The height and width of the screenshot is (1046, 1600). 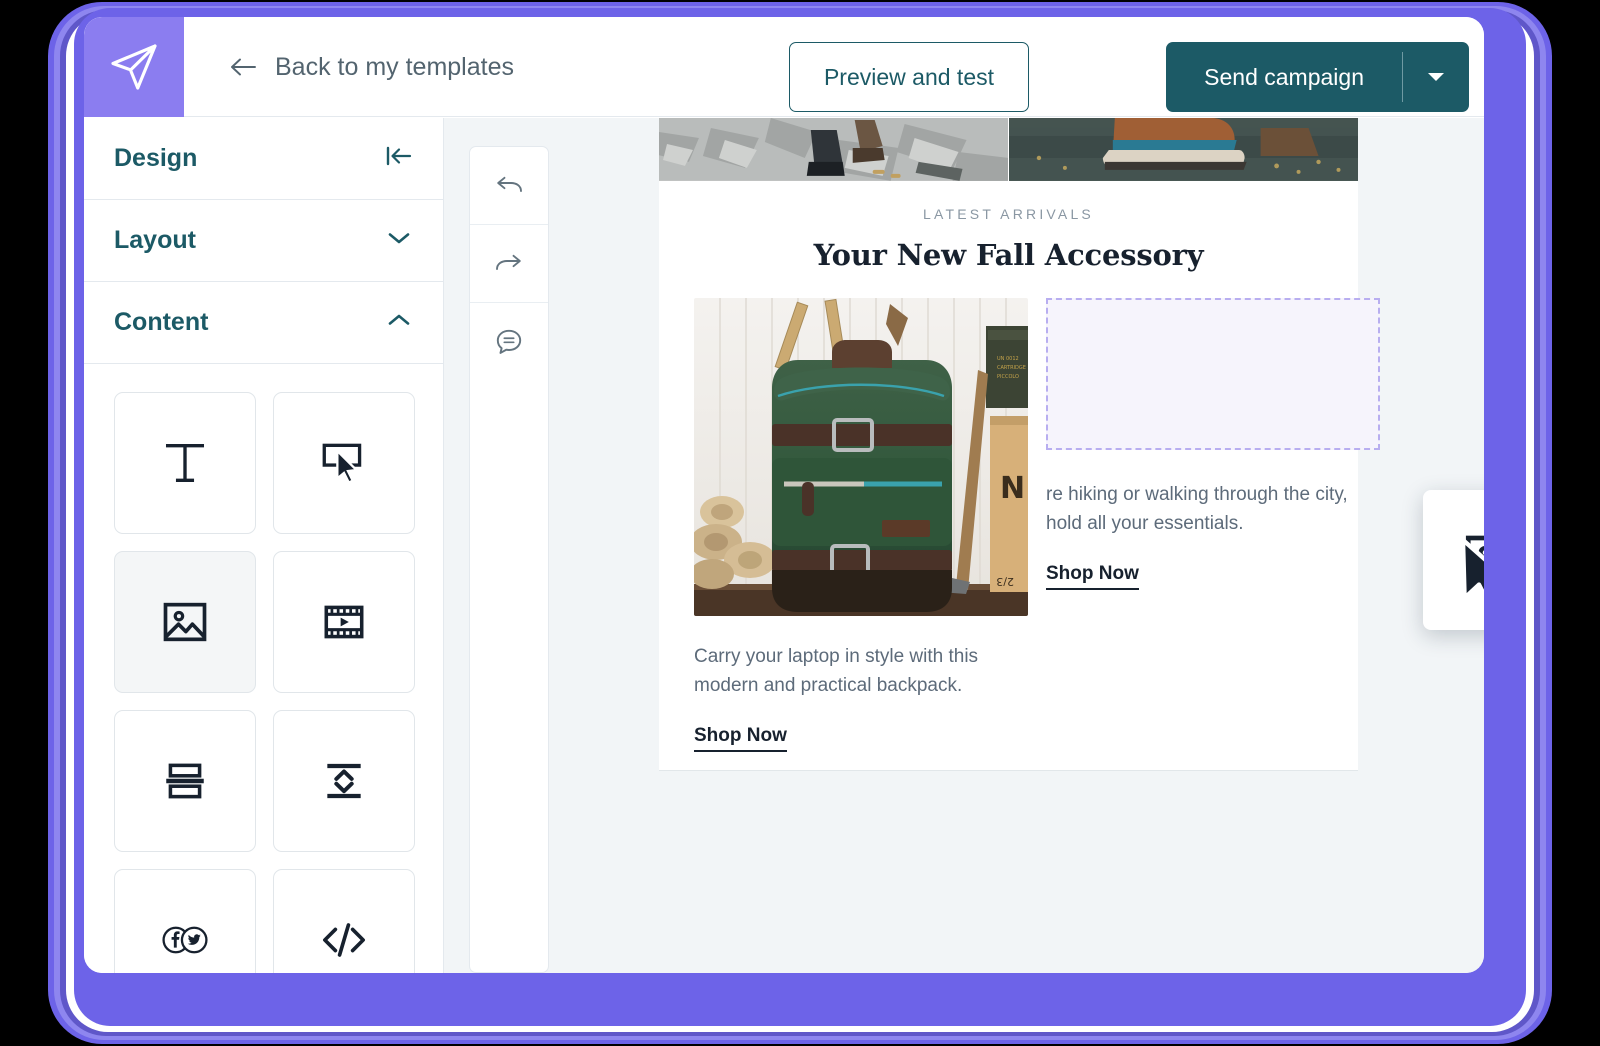 I want to click on history-rail-column, so click(x=509, y=545).